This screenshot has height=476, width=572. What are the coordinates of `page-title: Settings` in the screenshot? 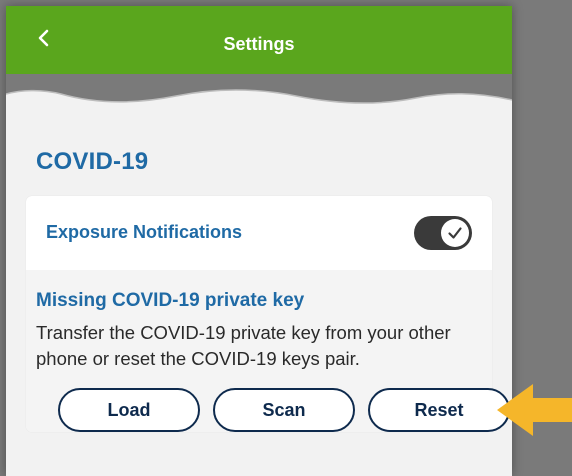 It's located at (259, 44).